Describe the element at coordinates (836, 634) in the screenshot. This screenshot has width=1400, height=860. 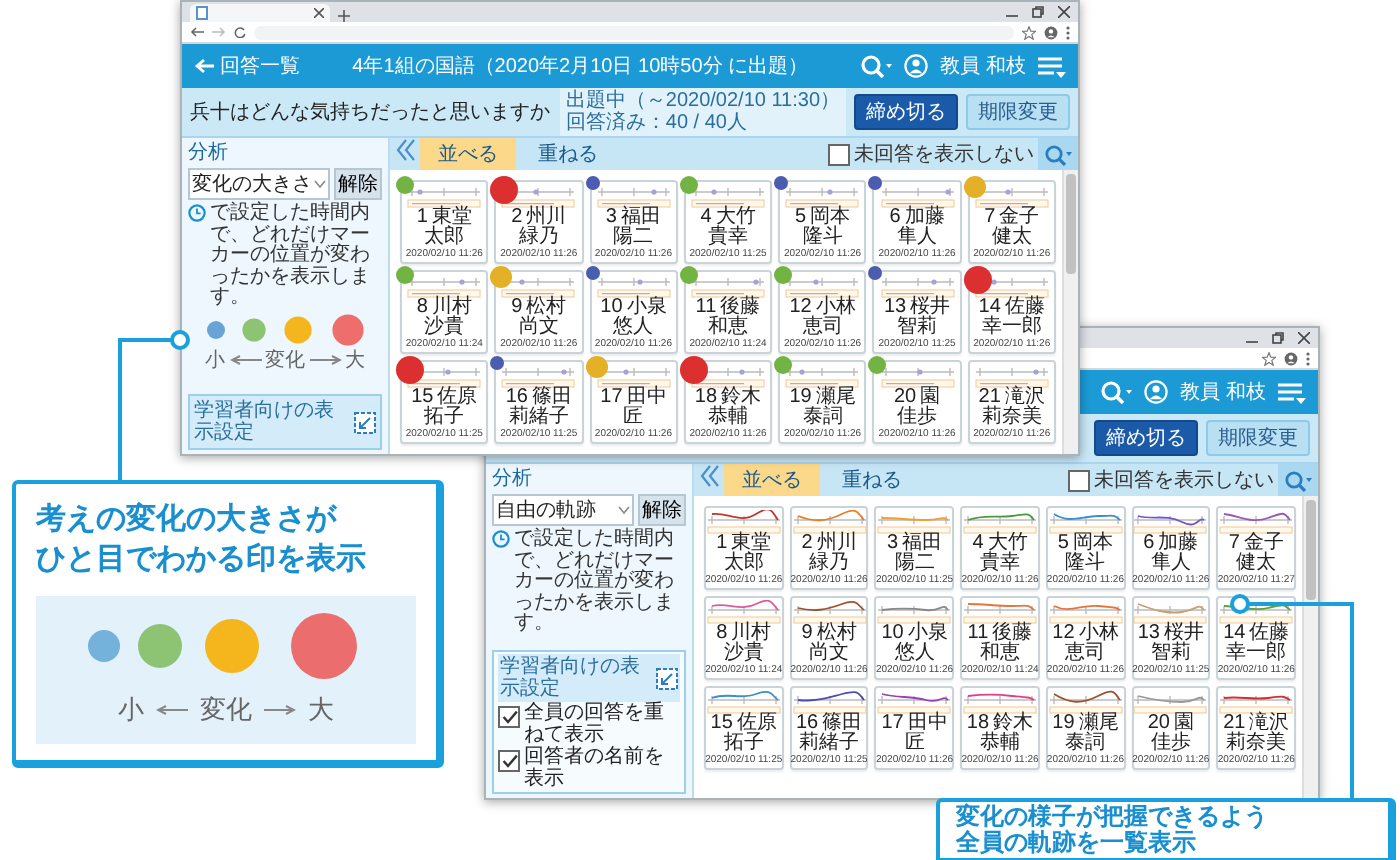
I see `student-surname: 松村` at that location.